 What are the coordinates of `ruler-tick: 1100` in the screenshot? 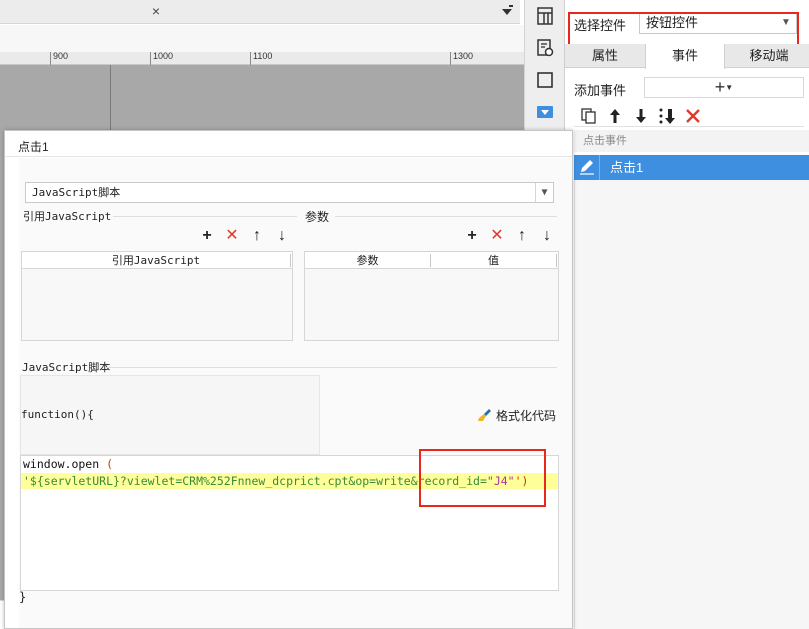 It's located at (261, 58).